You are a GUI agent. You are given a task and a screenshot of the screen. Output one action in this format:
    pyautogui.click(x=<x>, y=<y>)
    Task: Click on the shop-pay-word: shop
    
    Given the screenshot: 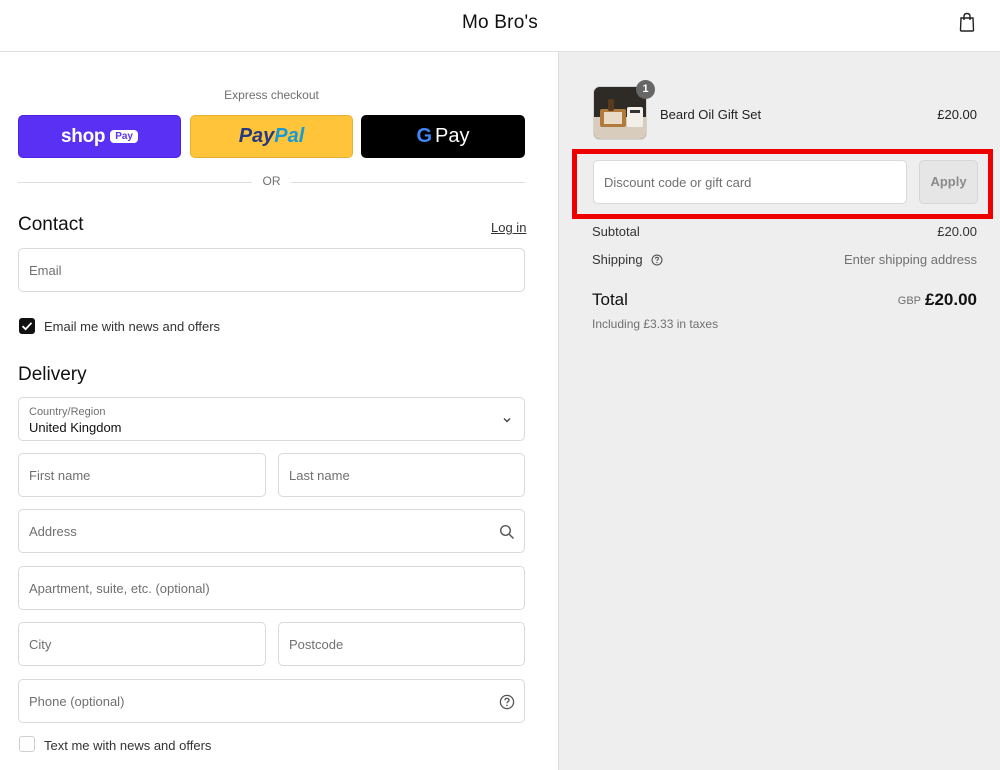 What is the action you would take?
    pyautogui.click(x=83, y=136)
    